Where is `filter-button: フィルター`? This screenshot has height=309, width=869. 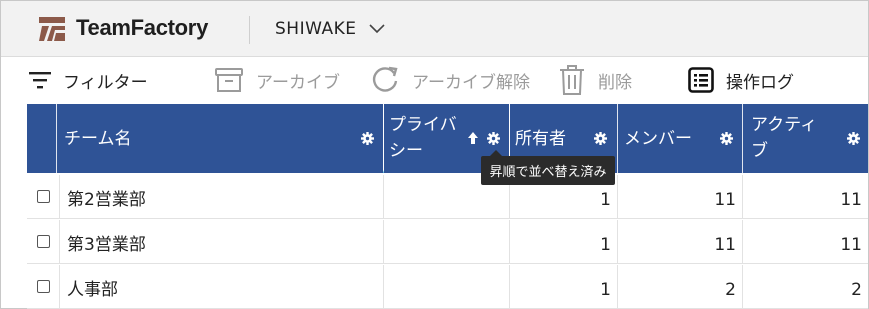 filter-button: フィルター is located at coordinates (88, 80).